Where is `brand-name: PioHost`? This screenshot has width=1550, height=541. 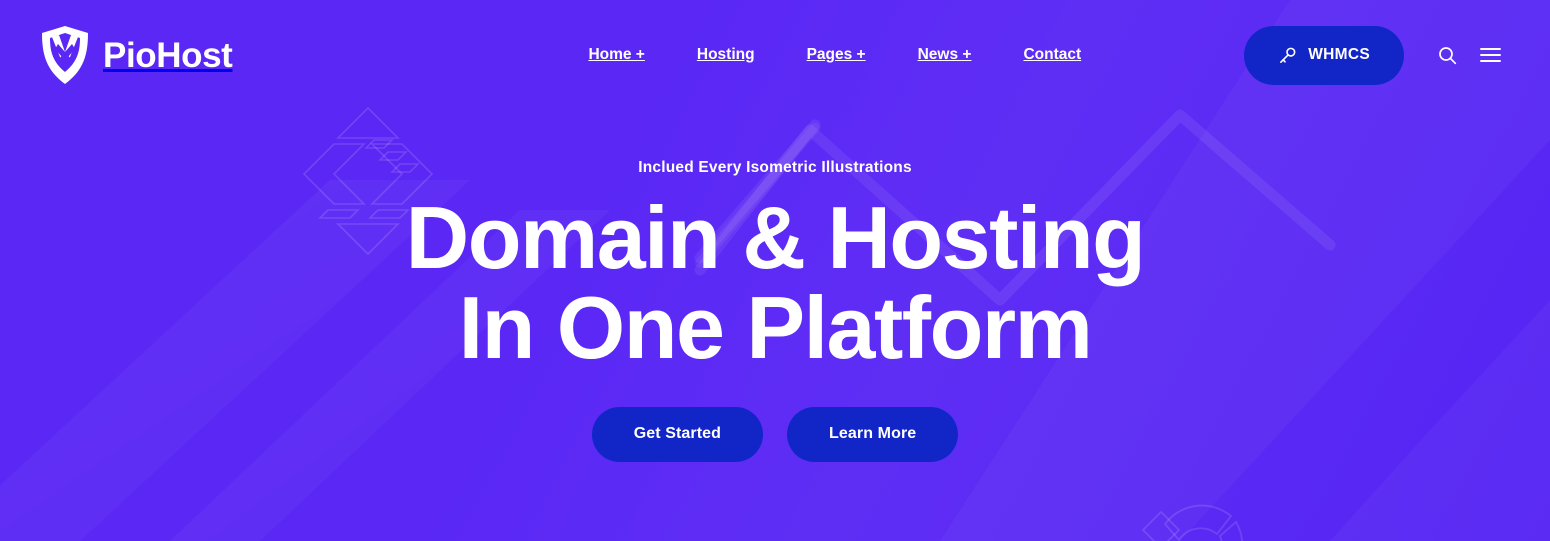
brand-name: PioHost is located at coordinates (168, 55).